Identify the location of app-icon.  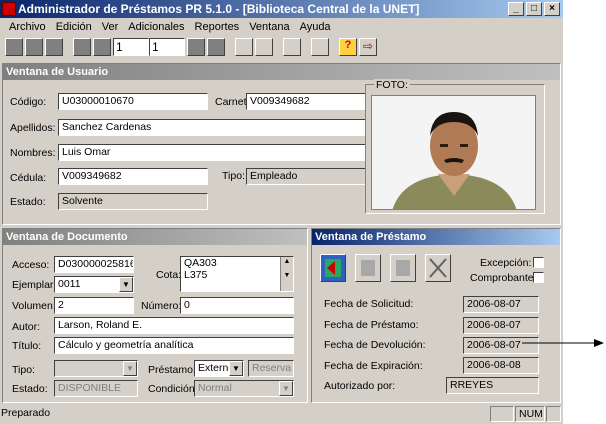
(9, 9).